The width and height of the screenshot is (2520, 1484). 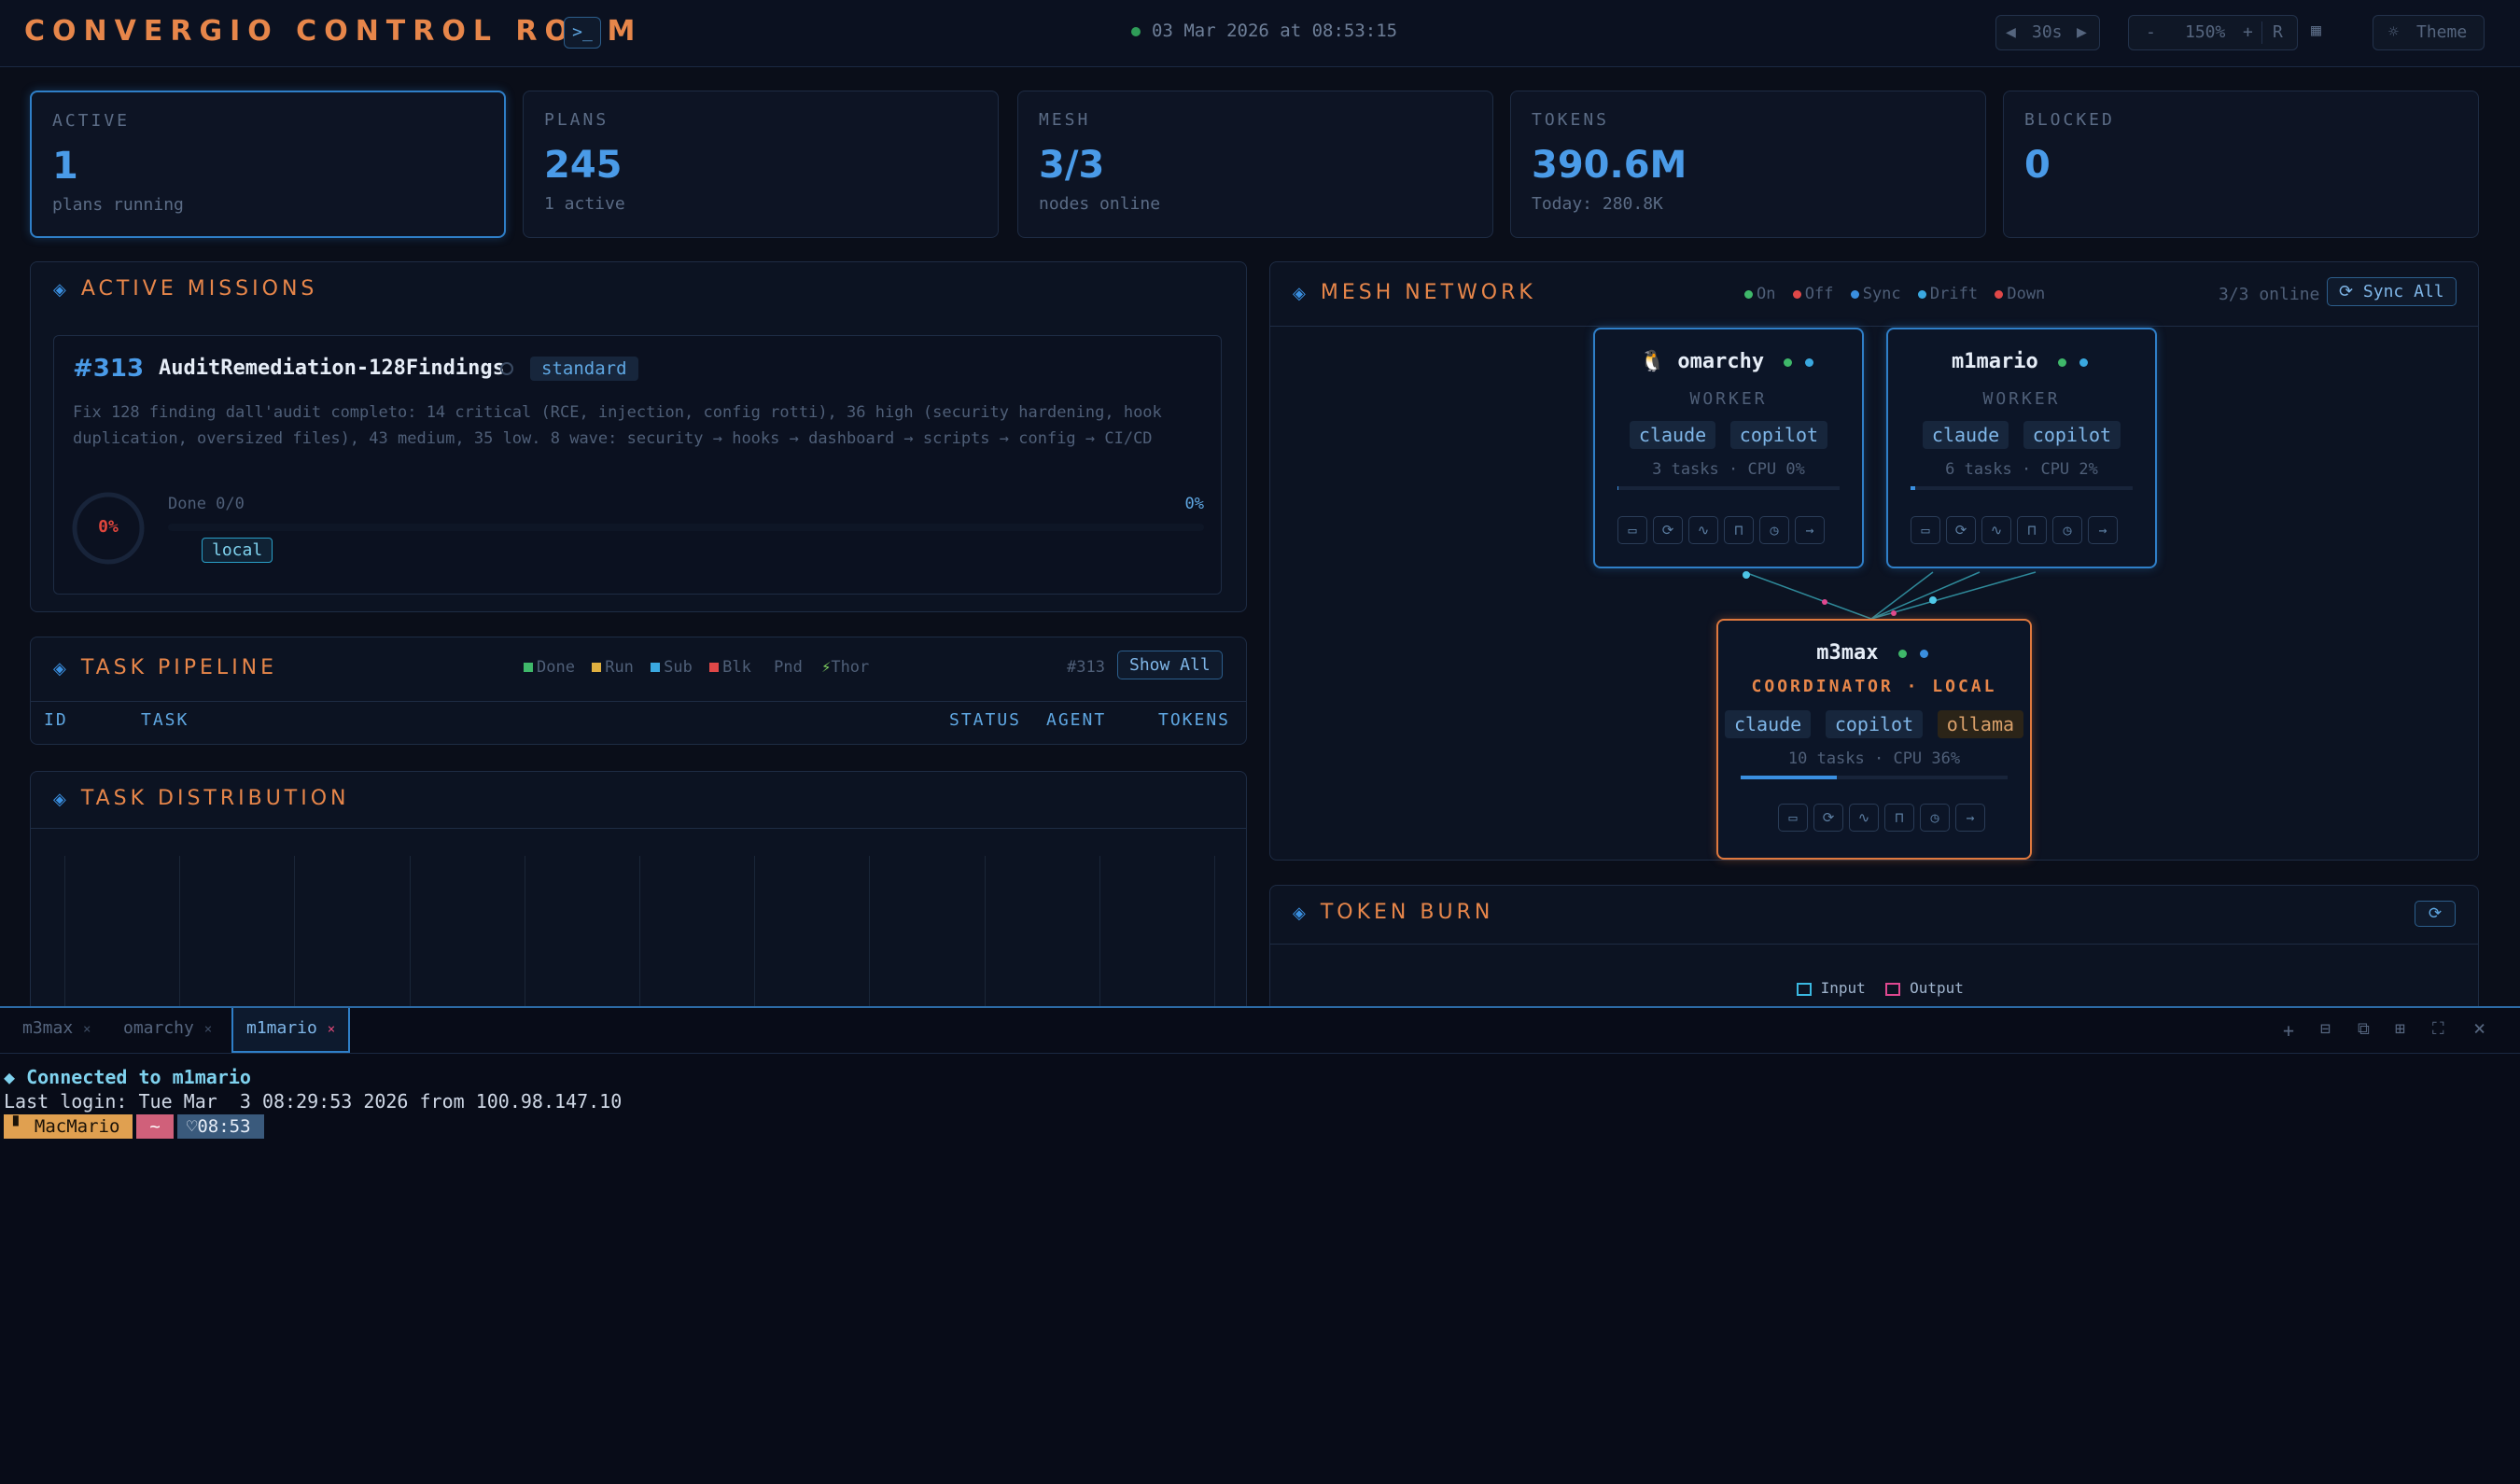 I want to click on token-burn-legend: Input Output, so click(x=1880, y=988).